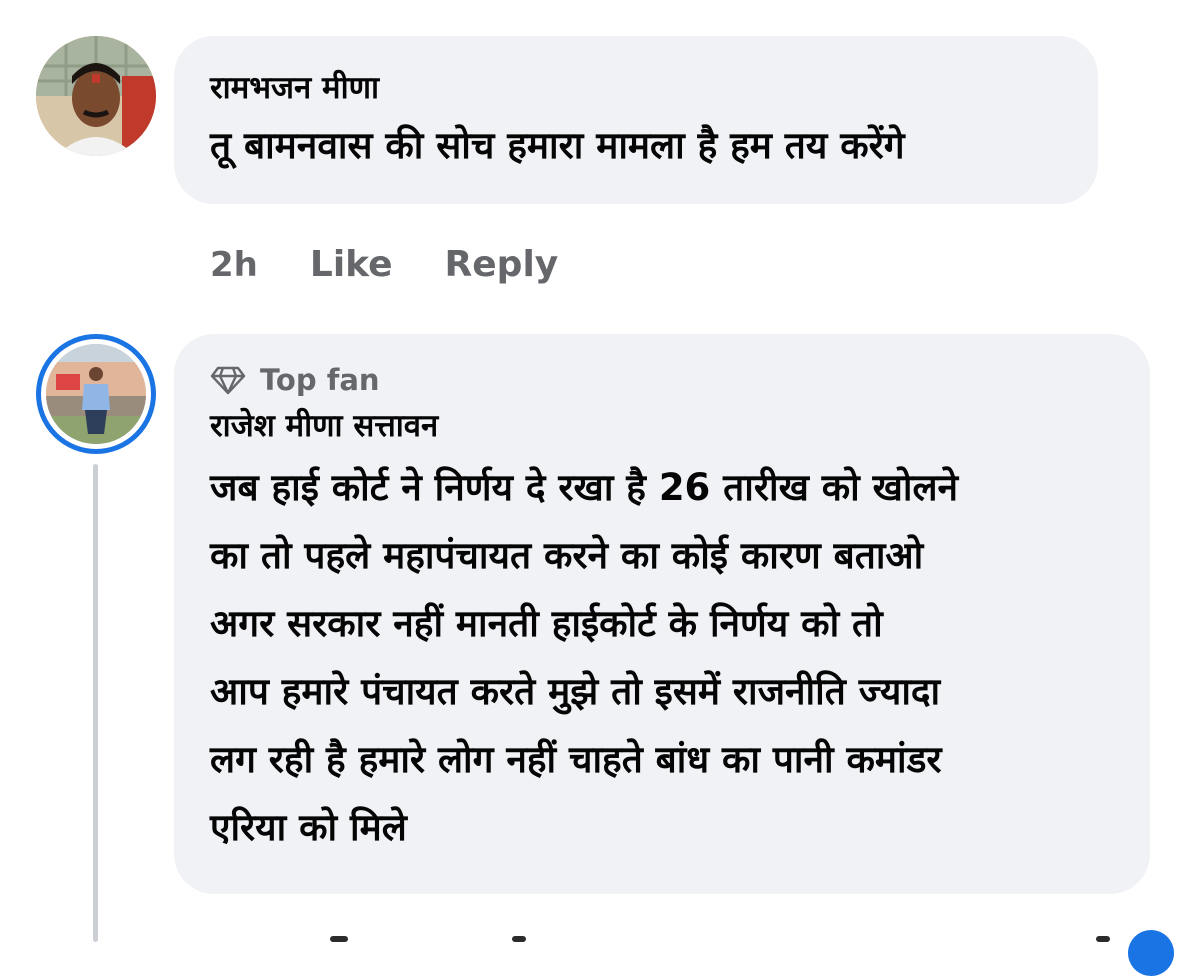 This screenshot has height=976, width=1200. Describe the element at coordinates (410, 264) in the screenshot. I see `comment-actions: 2h Like Reply` at that location.